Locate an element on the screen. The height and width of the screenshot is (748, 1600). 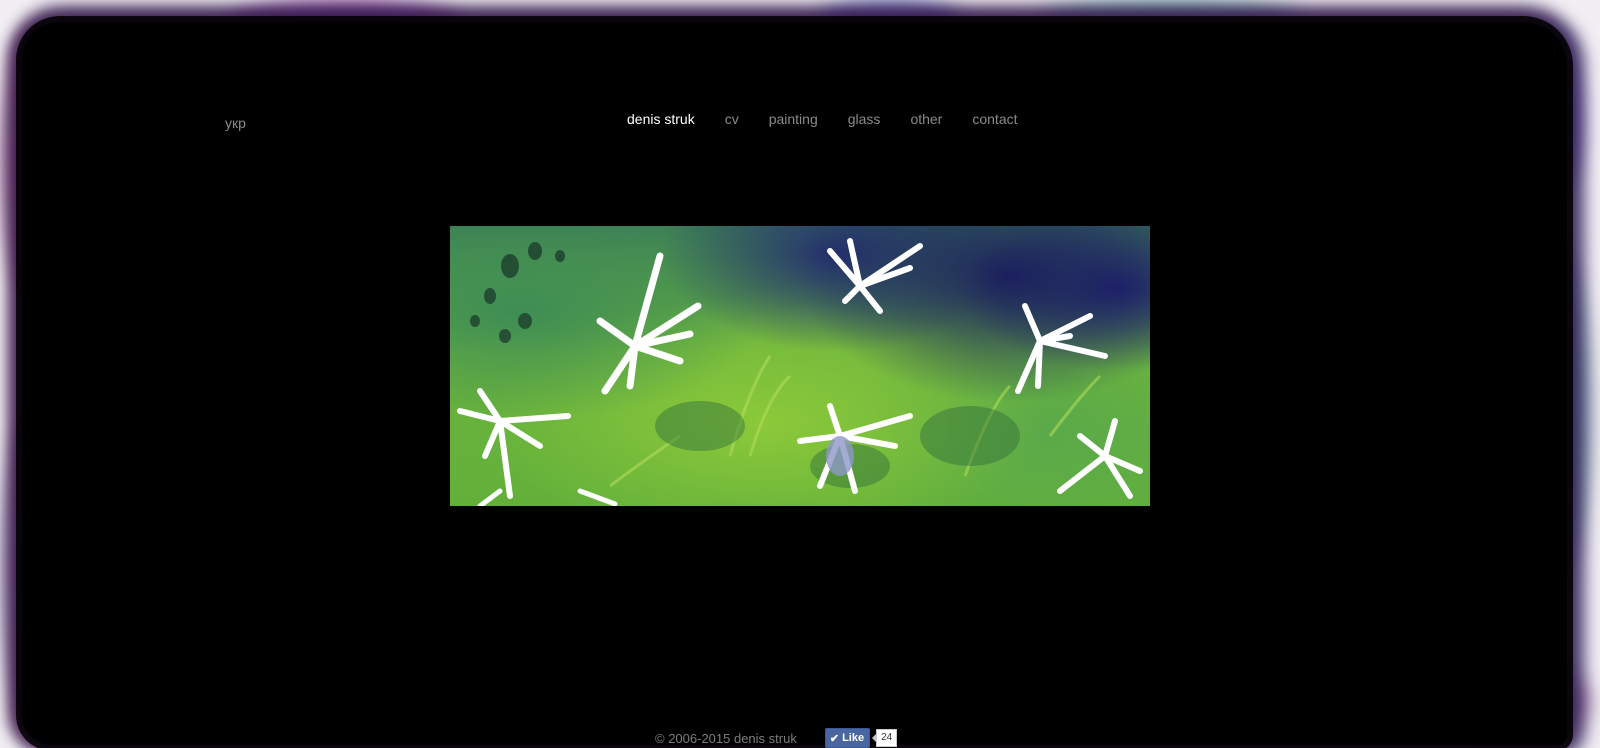
facebook-like-widget: ✔ Like 24 is located at coordinates (861, 738).